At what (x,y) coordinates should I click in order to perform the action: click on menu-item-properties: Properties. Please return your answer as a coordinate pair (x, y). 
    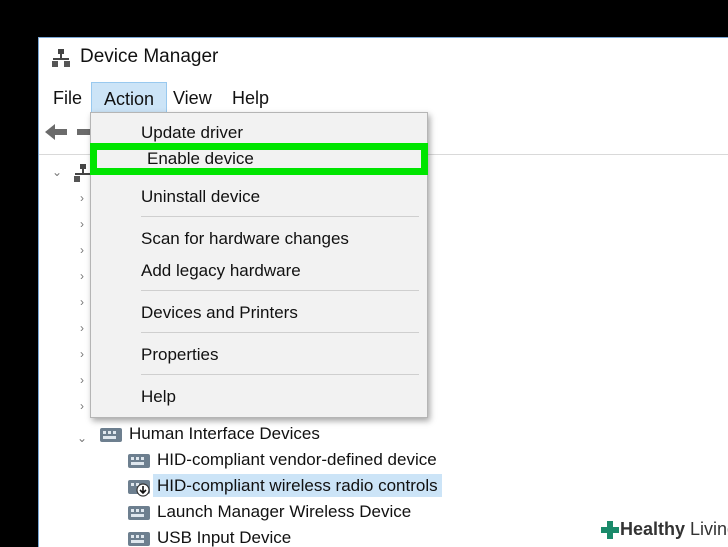
    Looking at the image, I should click on (259, 355).